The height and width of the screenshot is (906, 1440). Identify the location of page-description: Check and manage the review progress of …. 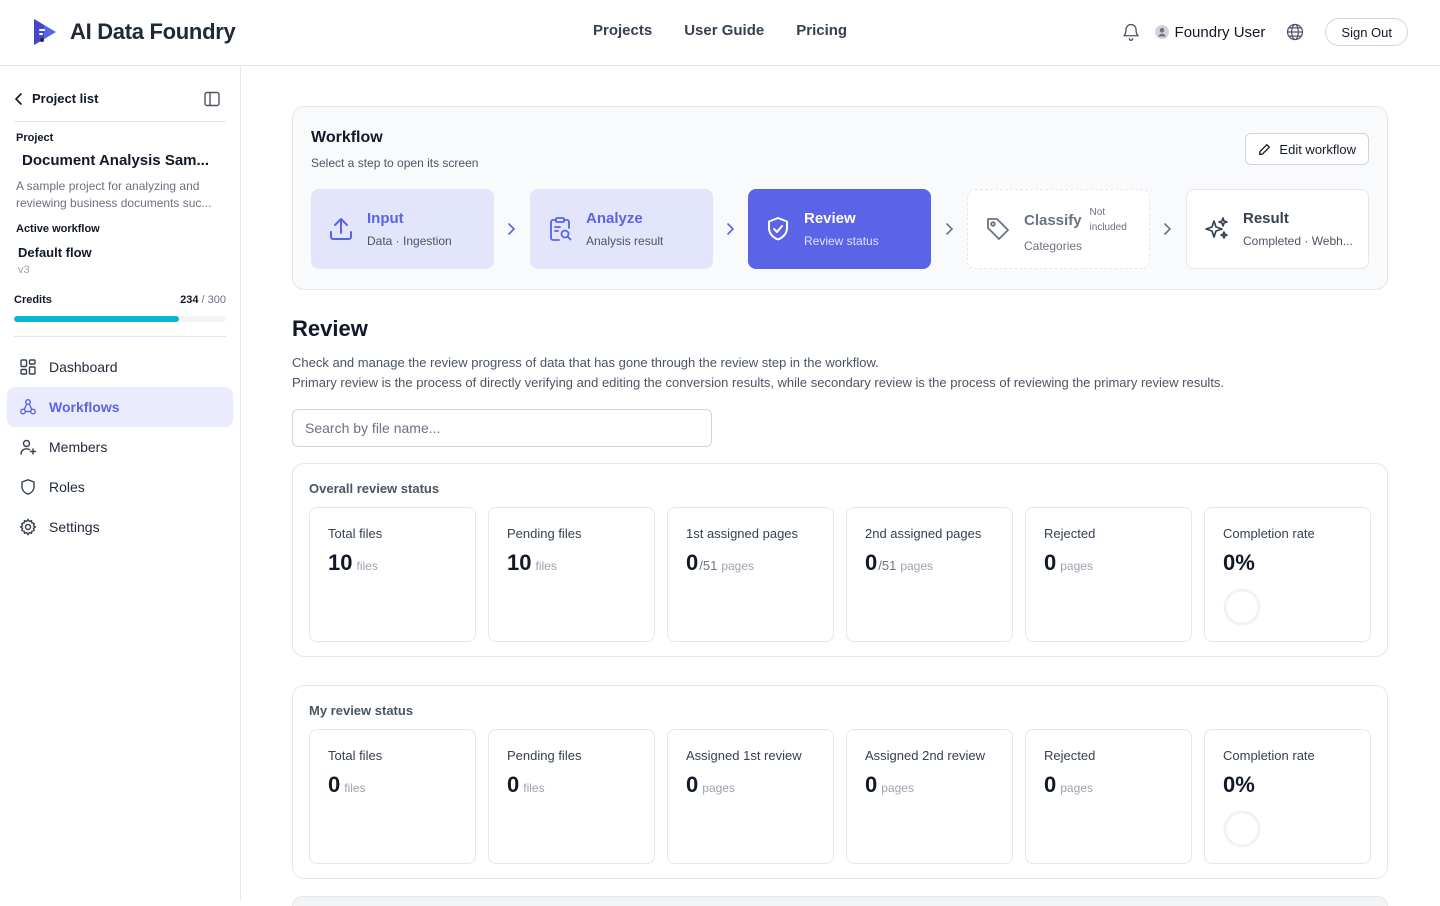
(758, 373).